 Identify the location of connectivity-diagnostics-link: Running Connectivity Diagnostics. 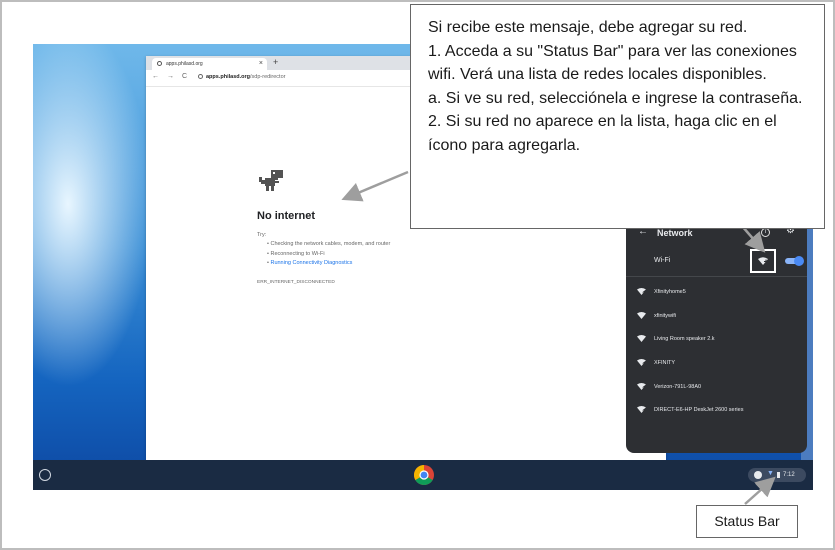
(328, 263).